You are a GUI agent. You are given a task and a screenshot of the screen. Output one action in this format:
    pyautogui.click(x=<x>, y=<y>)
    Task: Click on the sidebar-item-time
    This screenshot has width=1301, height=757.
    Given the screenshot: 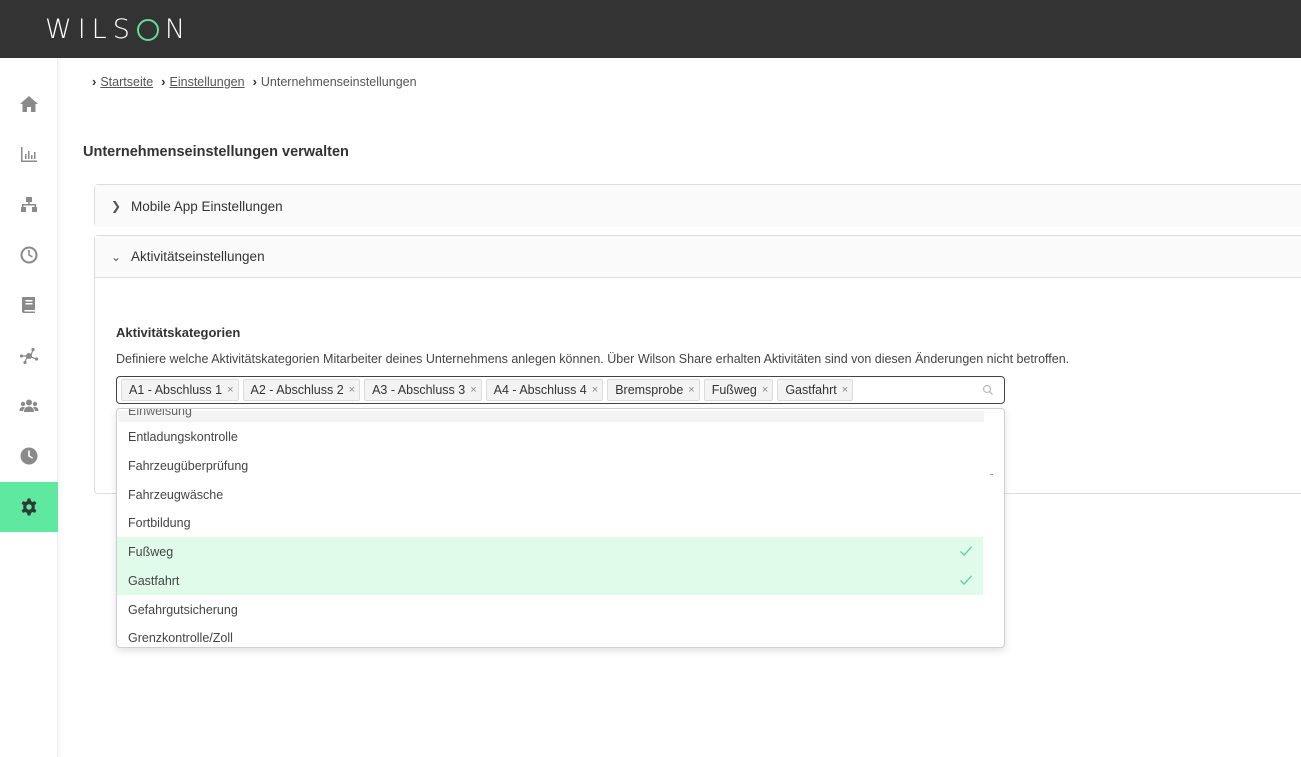 What is the action you would take?
    pyautogui.click(x=29, y=255)
    